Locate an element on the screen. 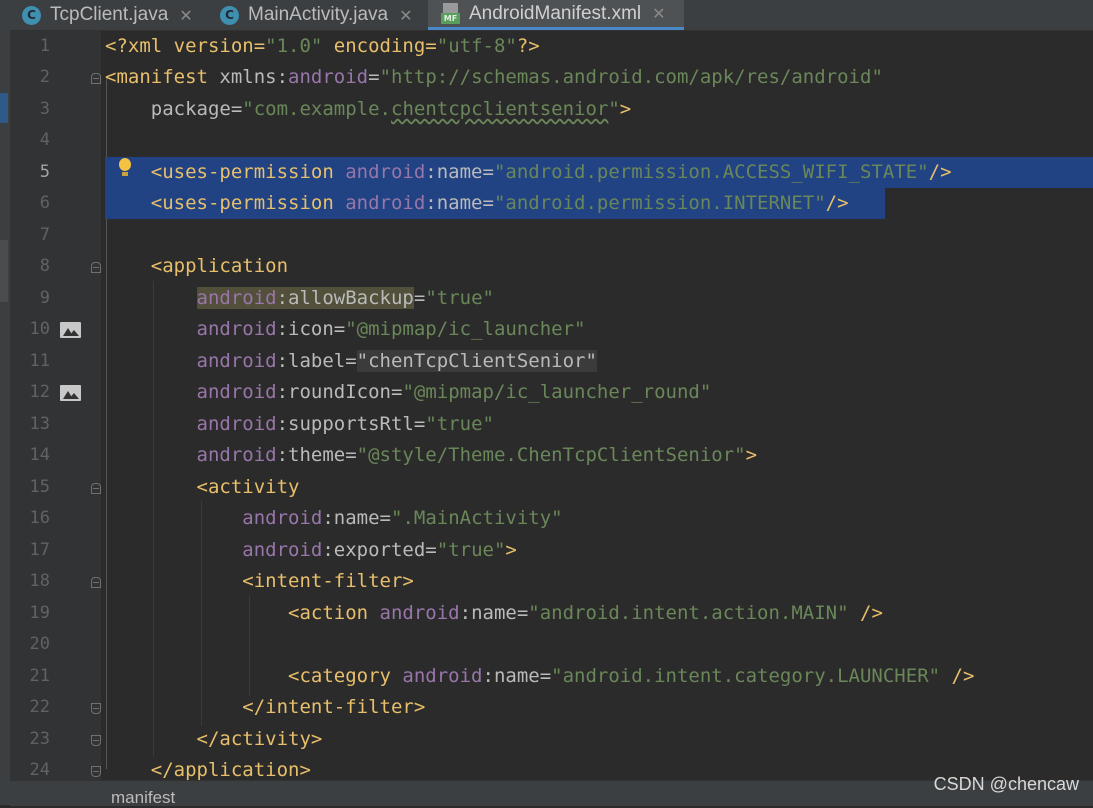  line-number: 4 is located at coordinates (44, 140).